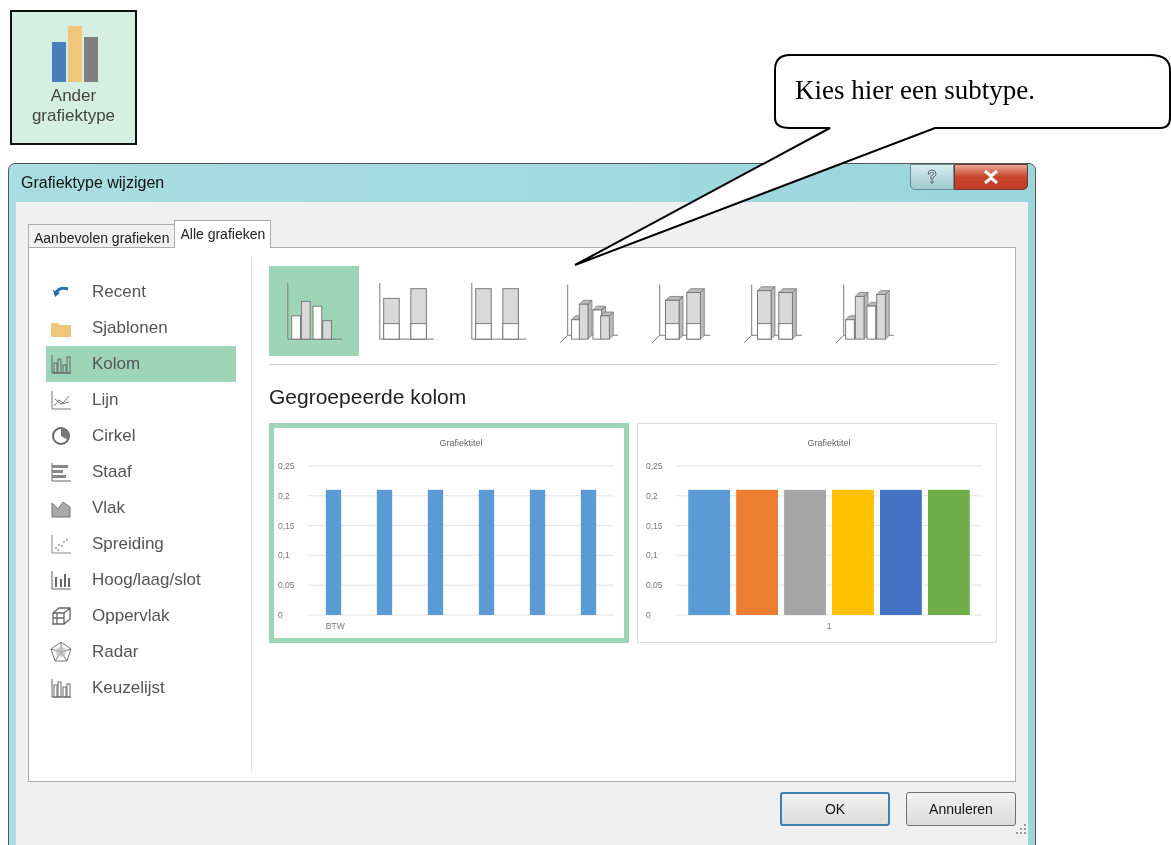 The image size is (1171, 845). I want to click on subtype-heading: Gegroepeerde kolom, so click(368, 397).